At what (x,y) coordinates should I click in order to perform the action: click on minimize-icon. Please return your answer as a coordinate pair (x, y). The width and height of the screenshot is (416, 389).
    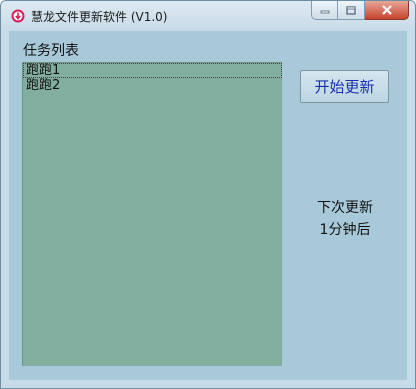
    Looking at the image, I should click on (324, 12).